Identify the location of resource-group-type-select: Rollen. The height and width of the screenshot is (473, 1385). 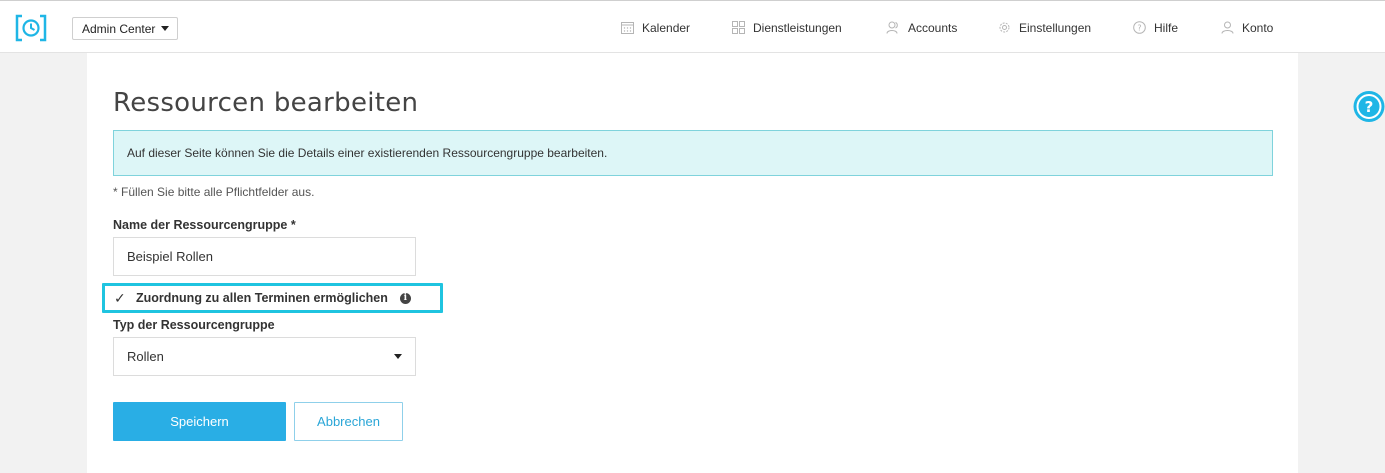
(264, 356).